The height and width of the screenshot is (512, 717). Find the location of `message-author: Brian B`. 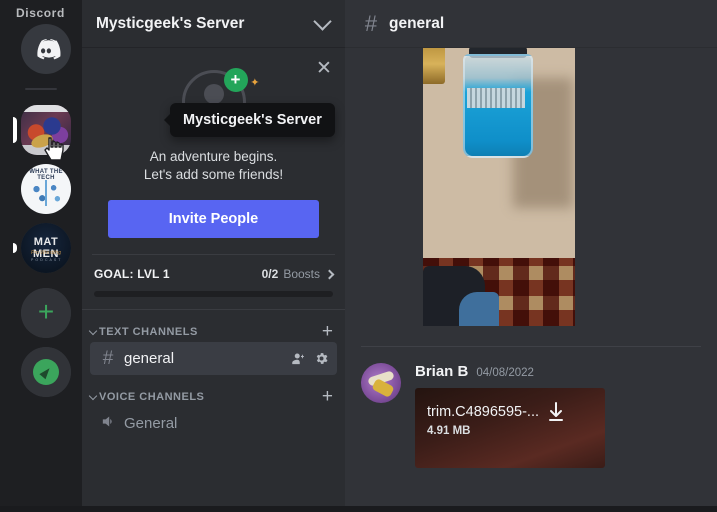

message-author: Brian B is located at coordinates (441, 371).